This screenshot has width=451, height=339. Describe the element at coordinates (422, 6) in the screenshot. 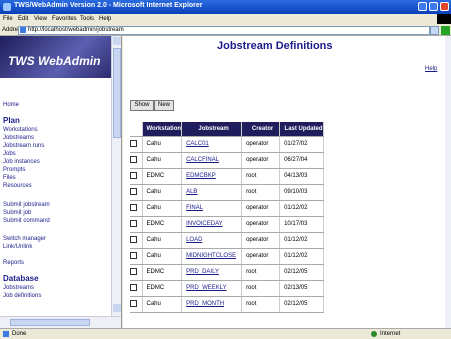

I see `minimize-button` at that location.